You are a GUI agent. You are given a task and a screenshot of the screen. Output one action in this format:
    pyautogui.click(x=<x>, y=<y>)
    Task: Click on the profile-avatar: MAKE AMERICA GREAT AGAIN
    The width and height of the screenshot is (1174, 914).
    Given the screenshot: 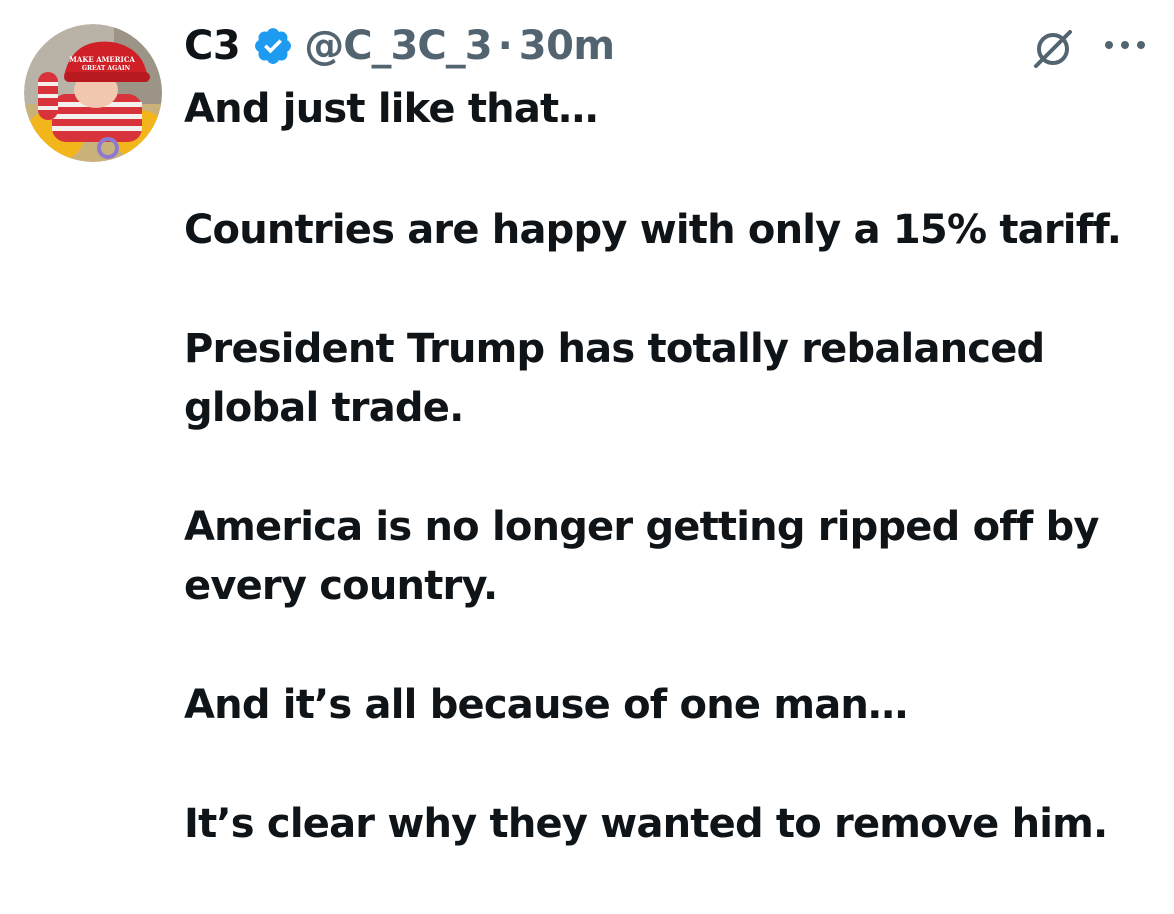 What is the action you would take?
    pyautogui.click(x=93, y=93)
    